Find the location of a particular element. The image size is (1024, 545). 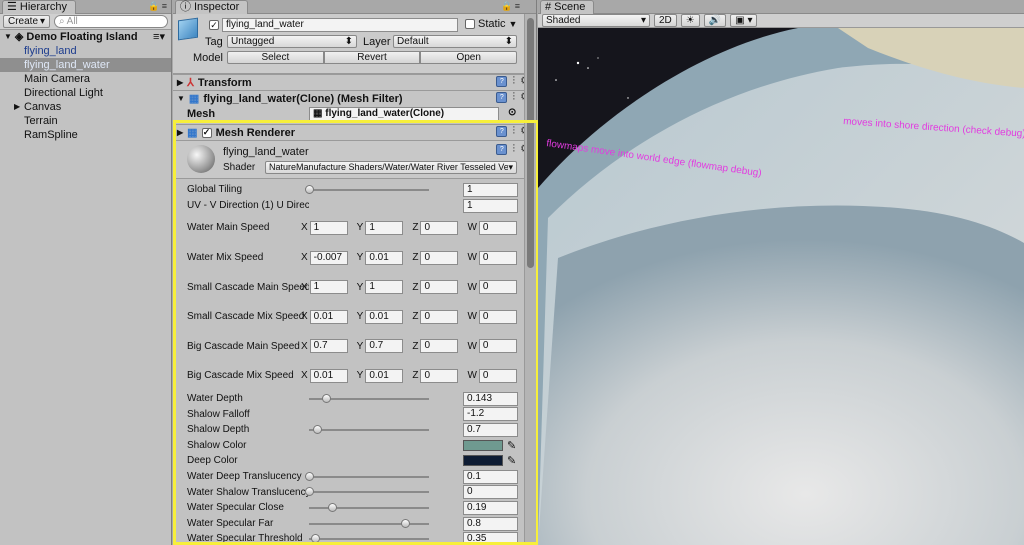

object-name-field: flying_land_water is located at coordinates (340, 25).